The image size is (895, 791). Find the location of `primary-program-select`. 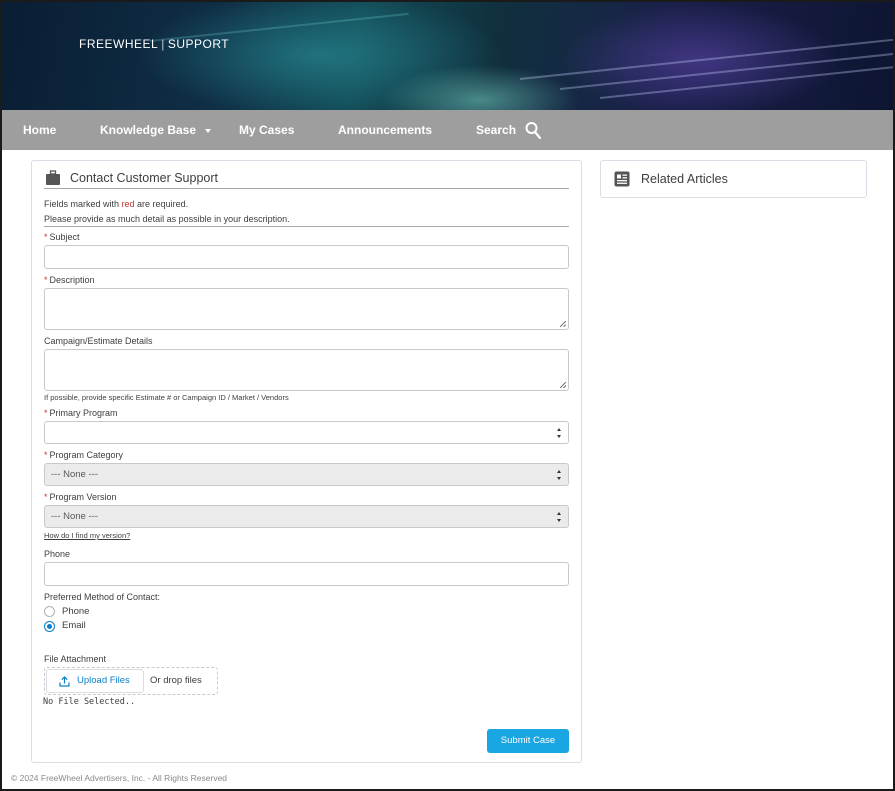

primary-program-select is located at coordinates (306, 432).